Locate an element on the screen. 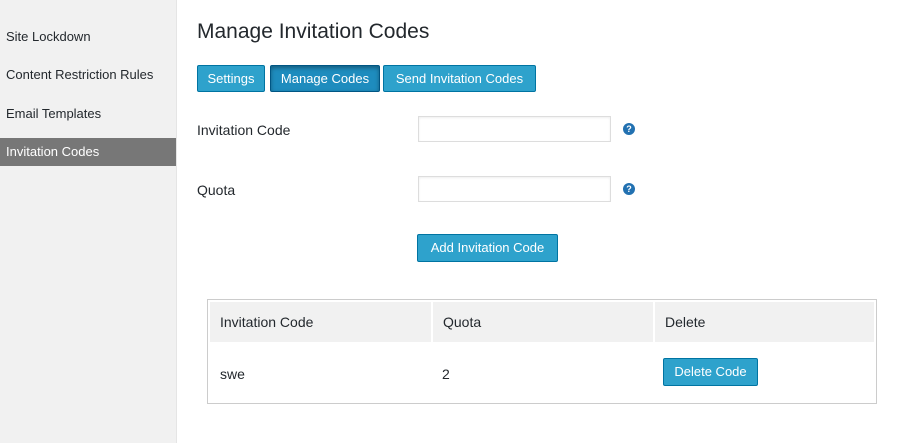  column-header-invitation-code: Invitation Code is located at coordinates (321, 322).